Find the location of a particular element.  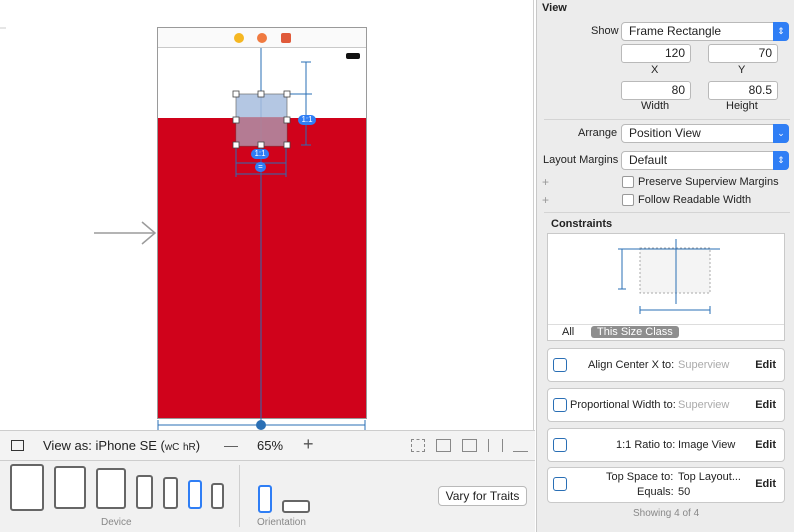

constraints-diagram: All This Size Class is located at coordinates (666, 287).